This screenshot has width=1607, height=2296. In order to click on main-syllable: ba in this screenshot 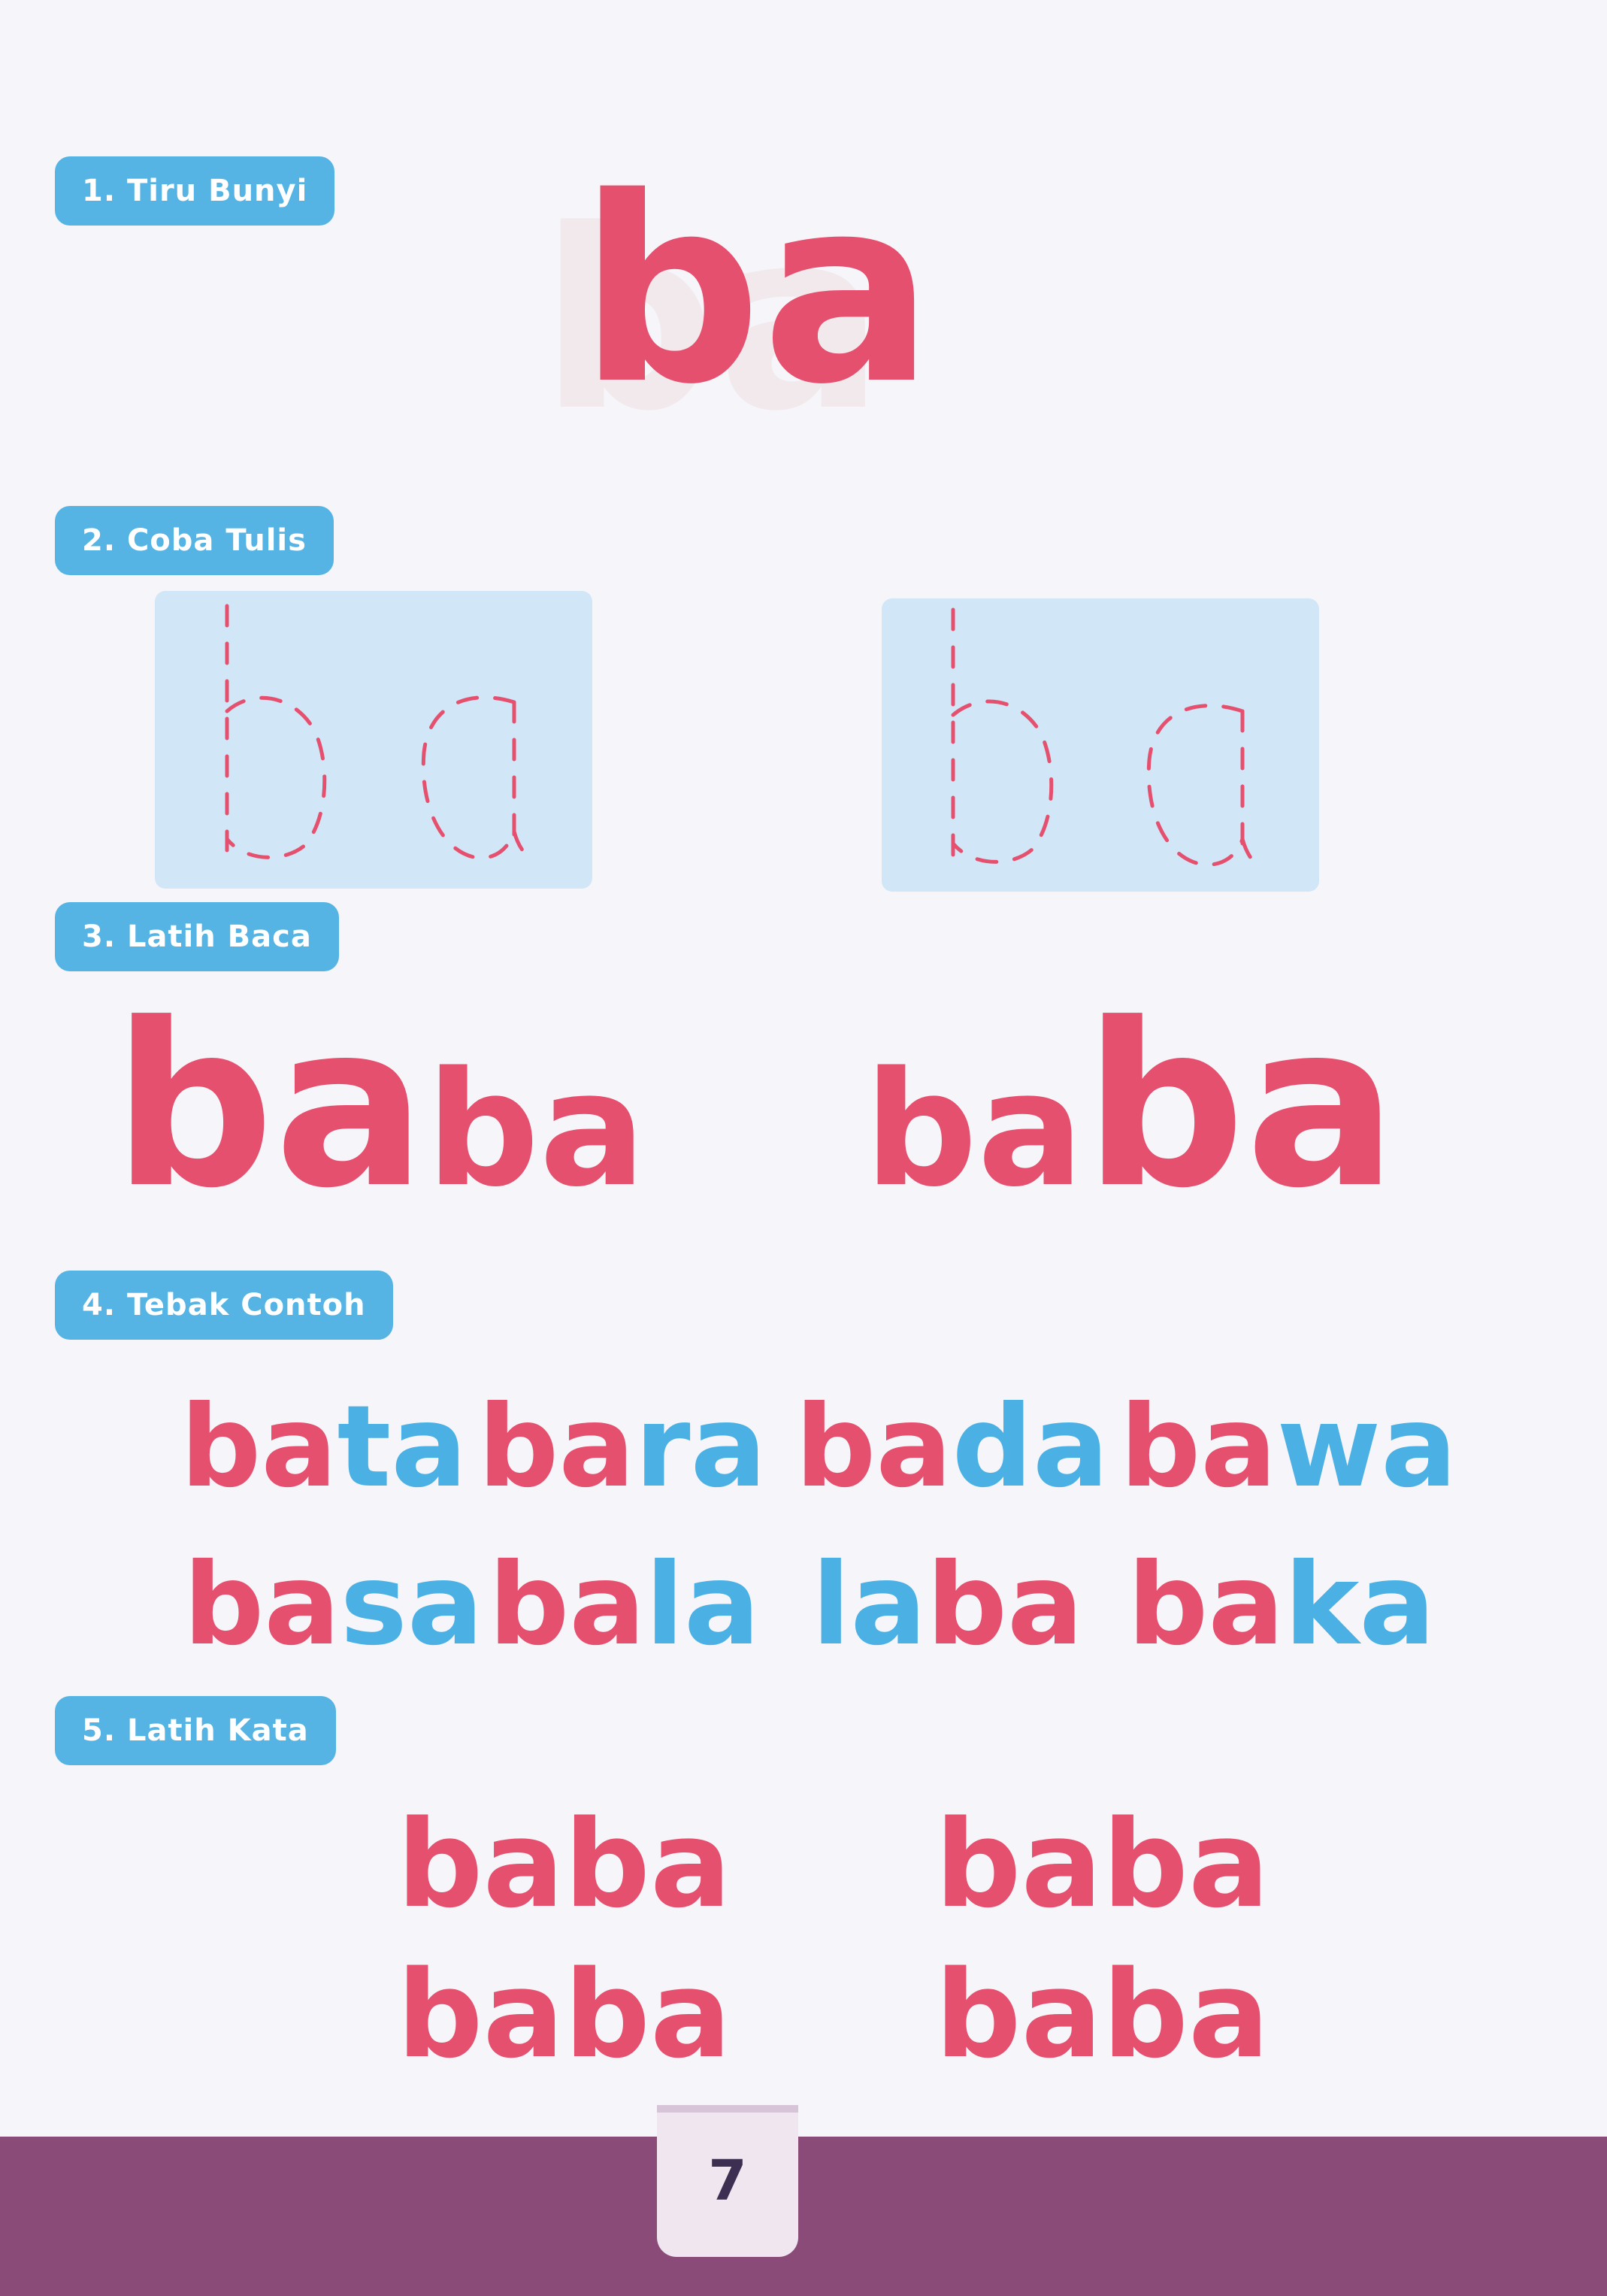, I will do `click(757, 292)`.